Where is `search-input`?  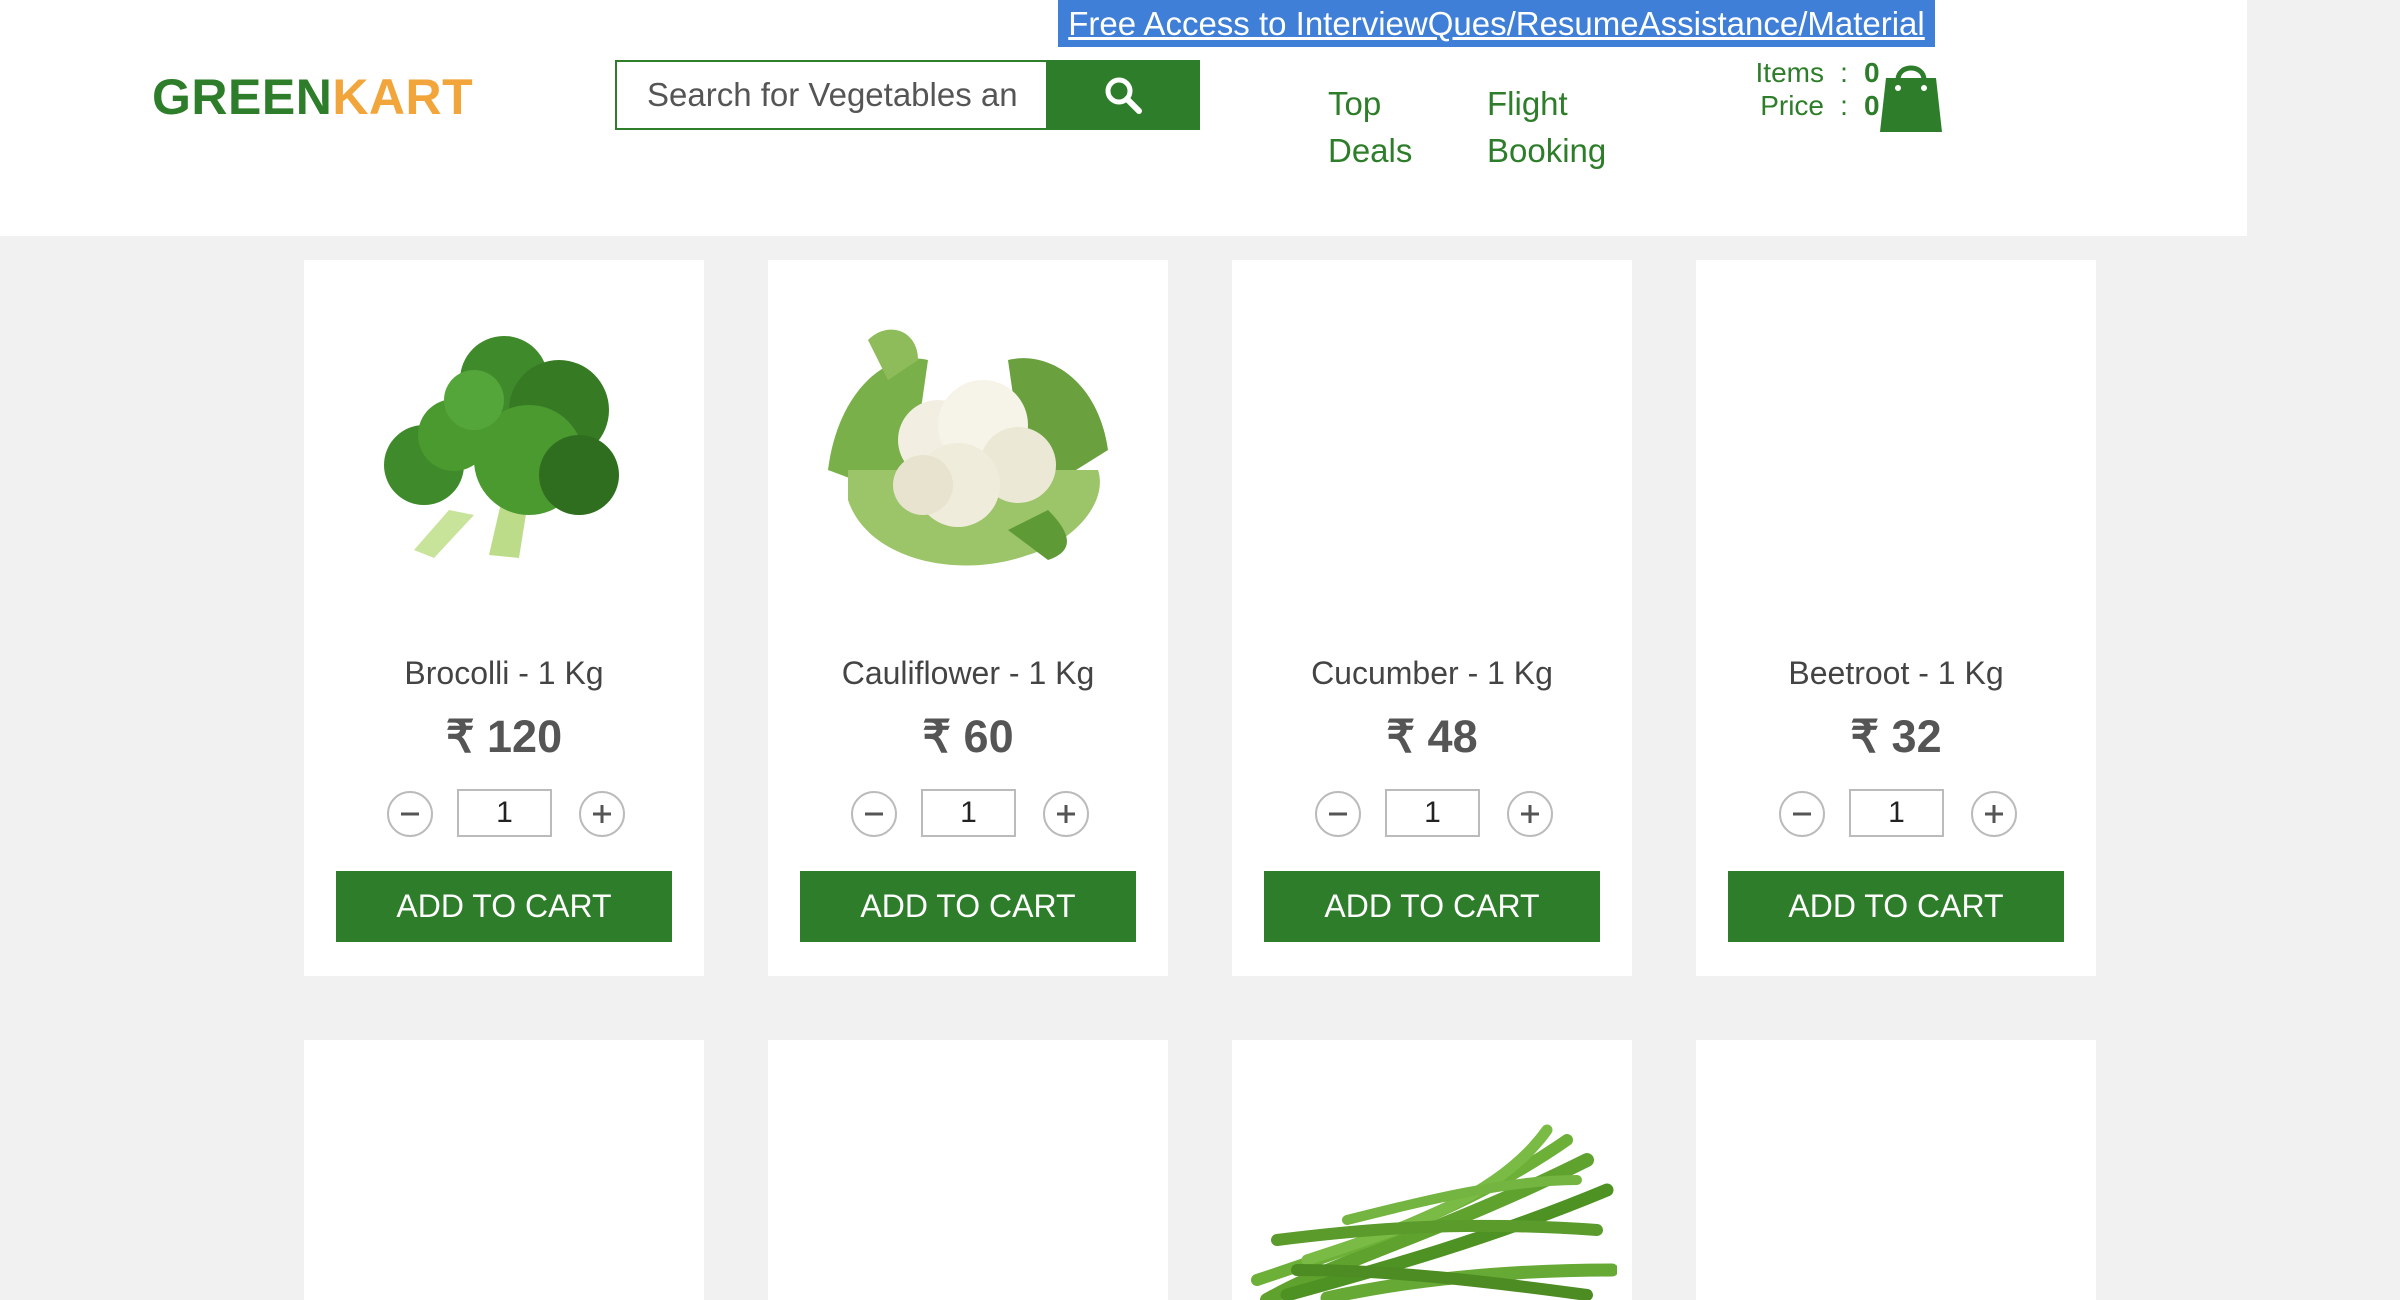
search-input is located at coordinates (830, 95).